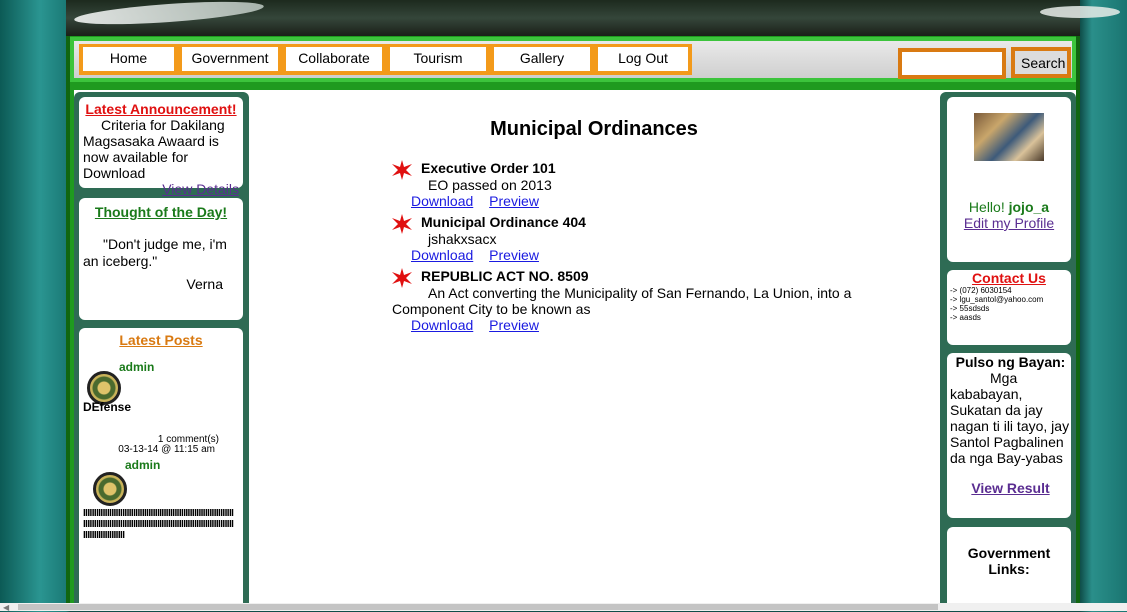  Describe the element at coordinates (110, 489) in the screenshot. I see `avatar` at that location.